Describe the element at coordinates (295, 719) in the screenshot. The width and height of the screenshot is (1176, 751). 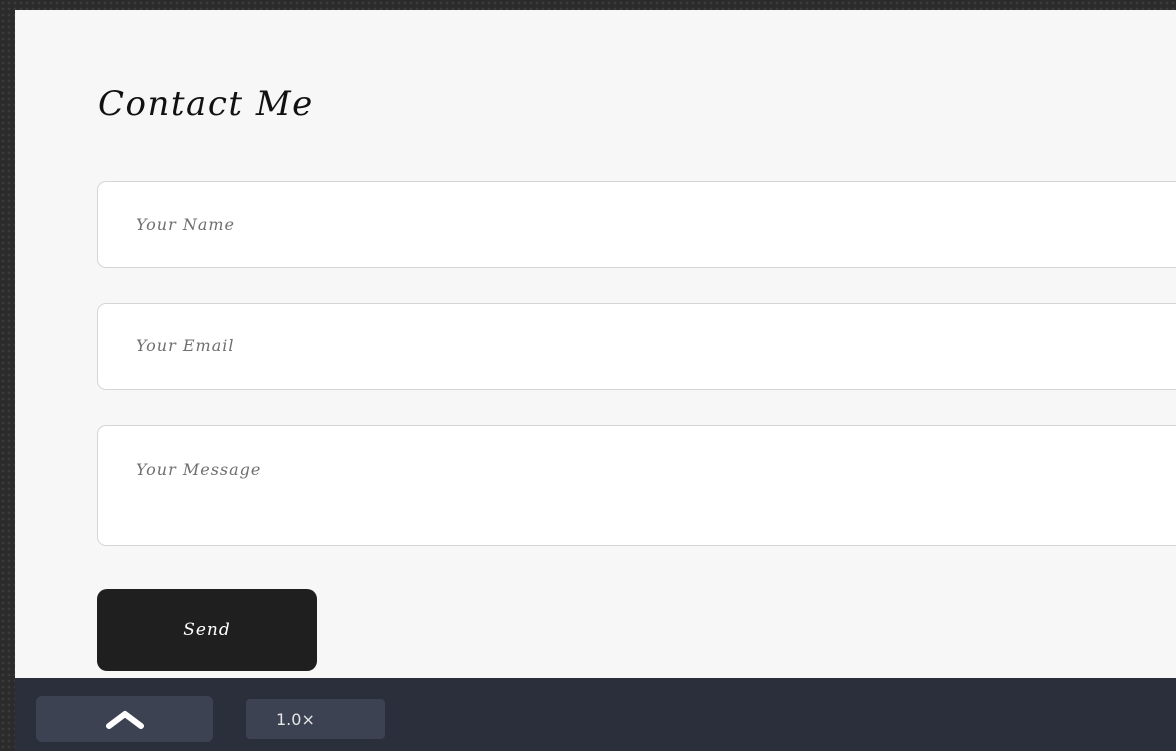
I see `zoom-level-label: 1.0×` at that location.